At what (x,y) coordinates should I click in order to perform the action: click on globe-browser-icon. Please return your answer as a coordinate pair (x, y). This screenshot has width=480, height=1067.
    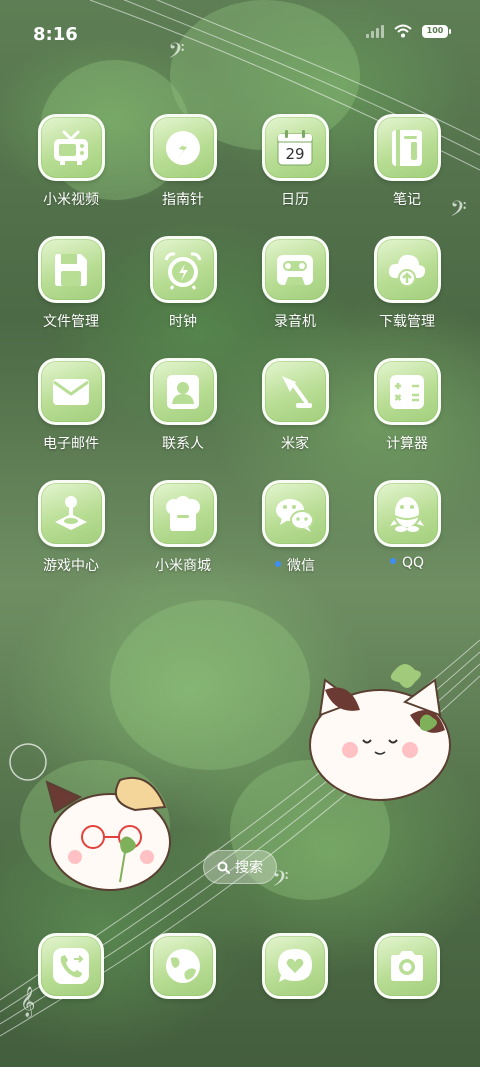
    Looking at the image, I should click on (183, 966).